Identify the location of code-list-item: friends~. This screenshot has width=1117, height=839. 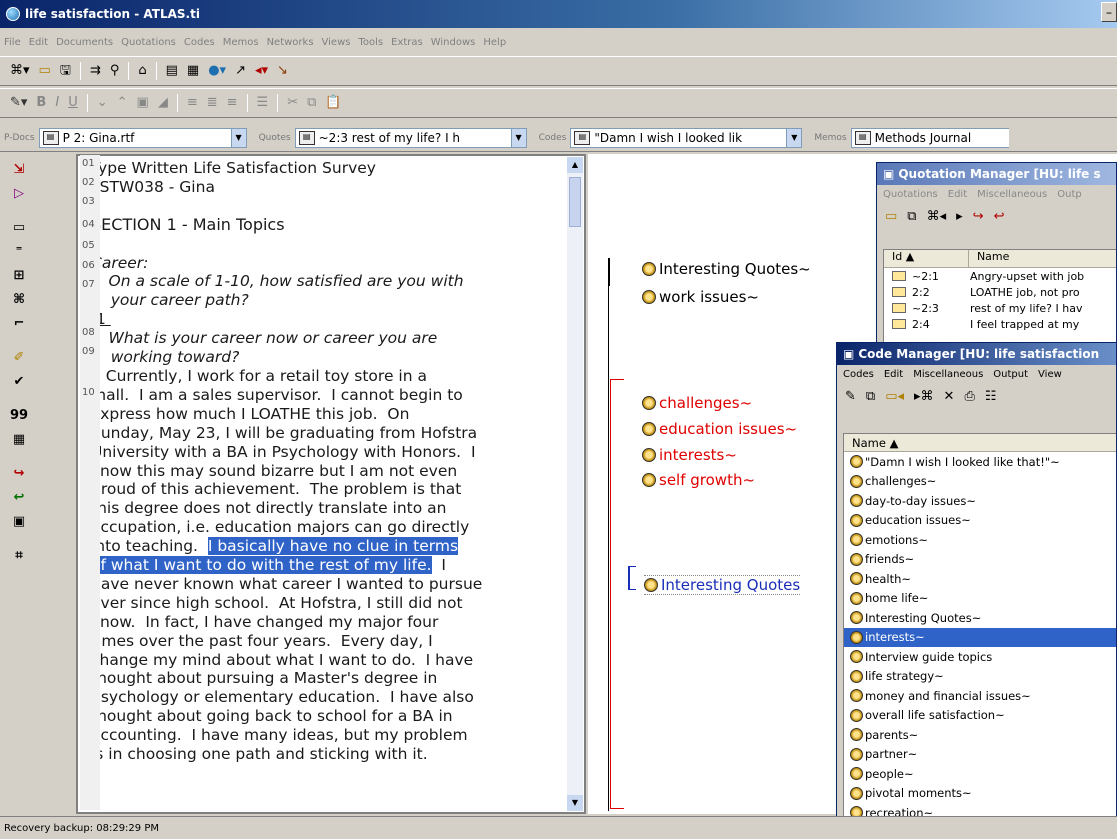
(980, 560).